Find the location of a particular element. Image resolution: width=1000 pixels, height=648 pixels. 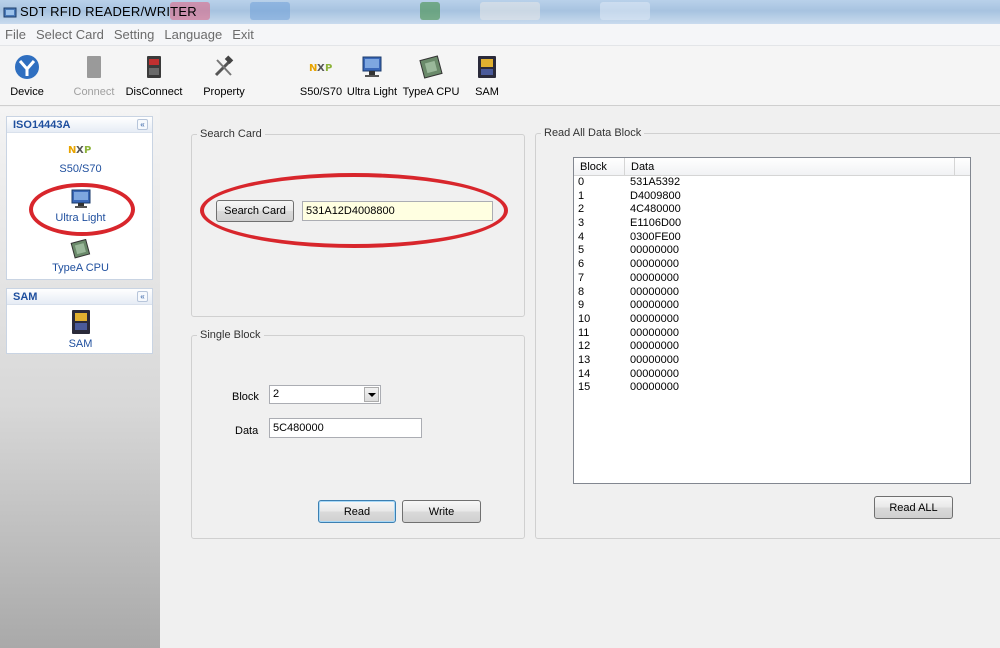

typea-cpu-button: TypeA CPU is located at coordinates (431, 76).